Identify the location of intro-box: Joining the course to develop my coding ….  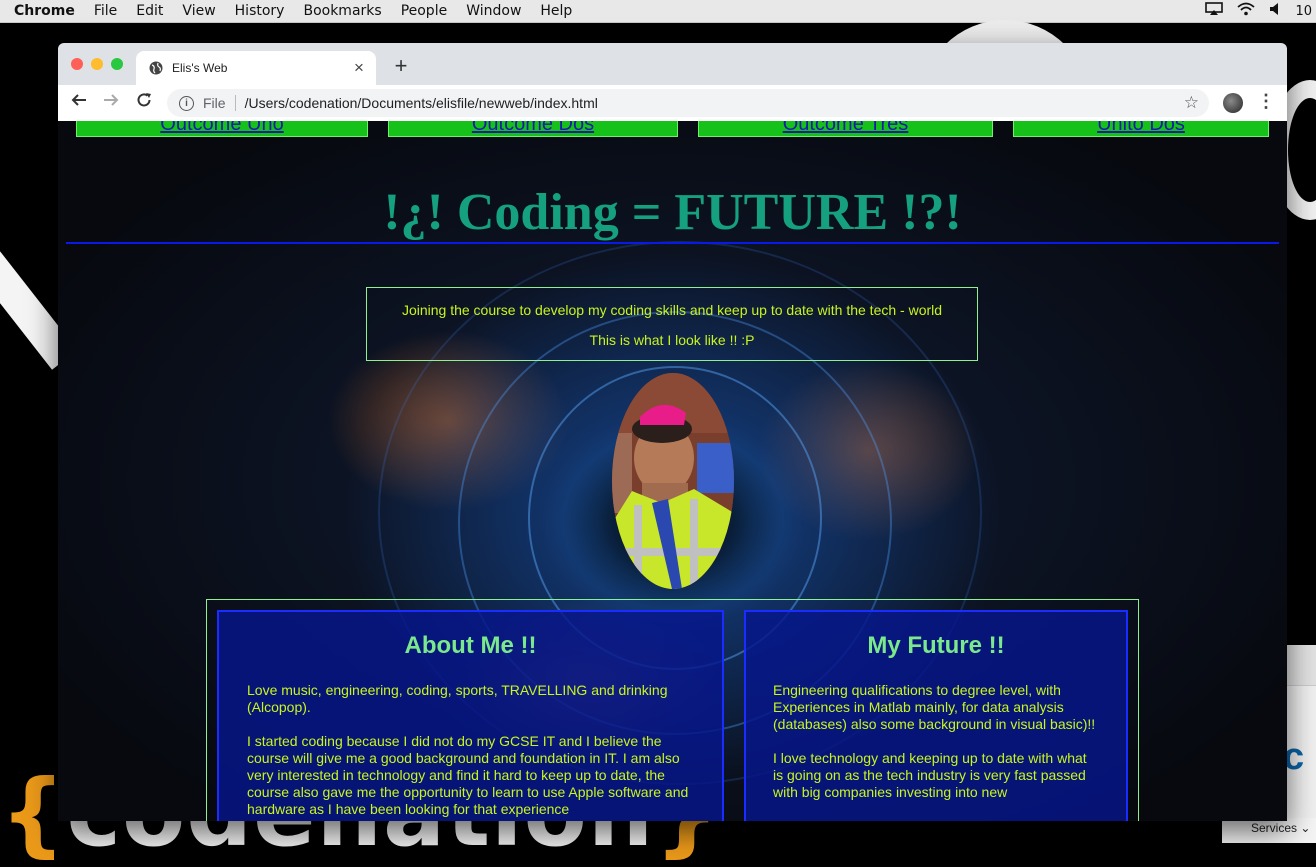
(672, 324).